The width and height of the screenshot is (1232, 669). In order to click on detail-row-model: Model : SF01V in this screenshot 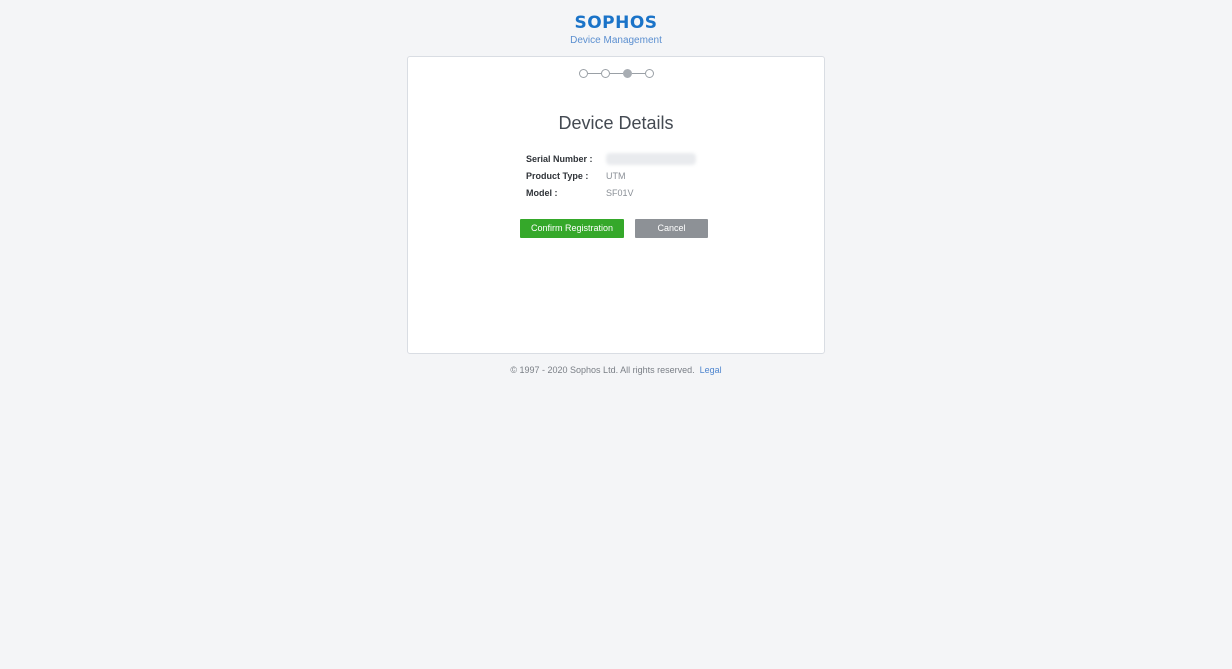, I will do `click(611, 192)`.